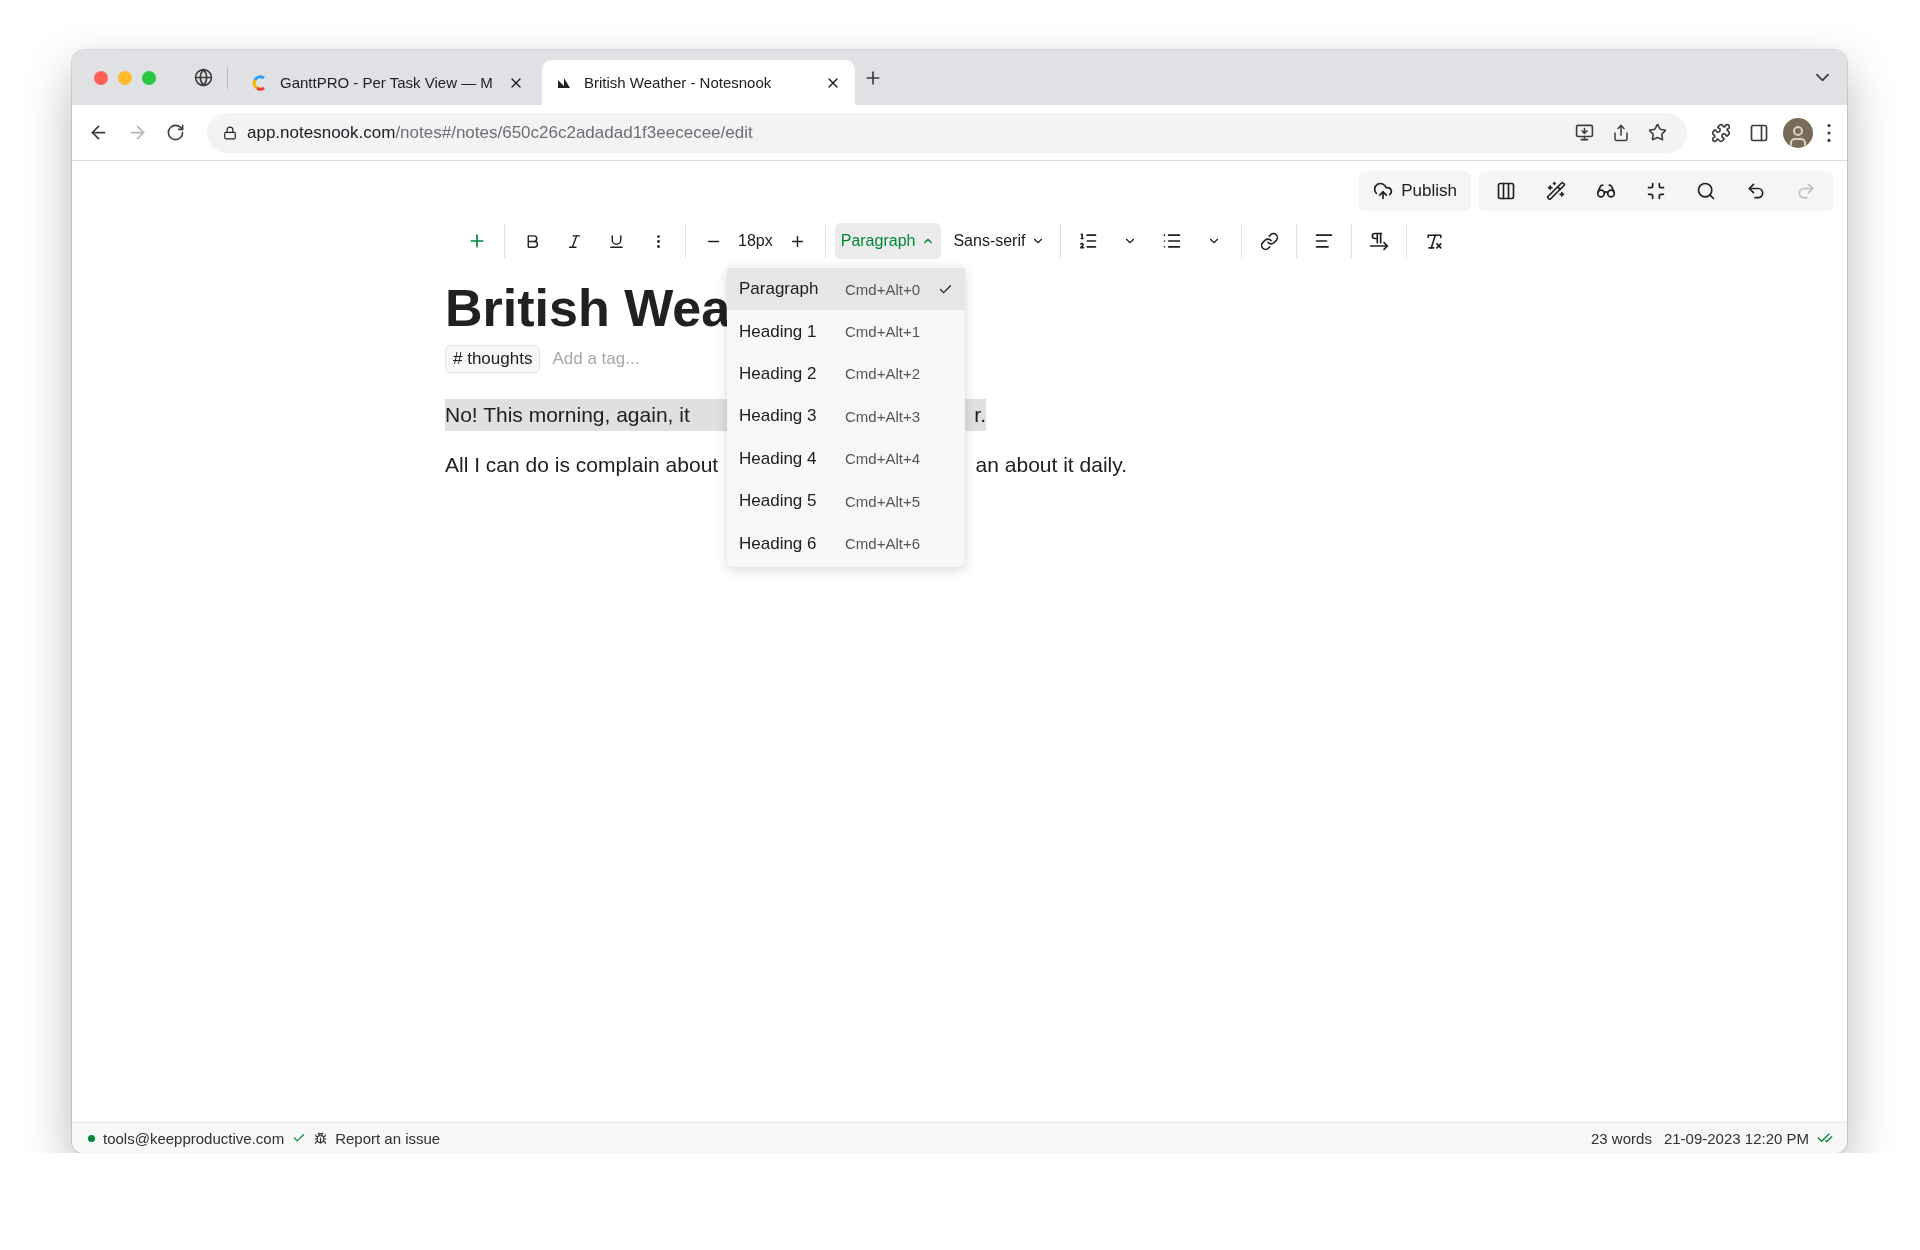 This screenshot has height=1250, width=1920. What do you see at coordinates (175, 132) in the screenshot?
I see `reload-icon` at bounding box center [175, 132].